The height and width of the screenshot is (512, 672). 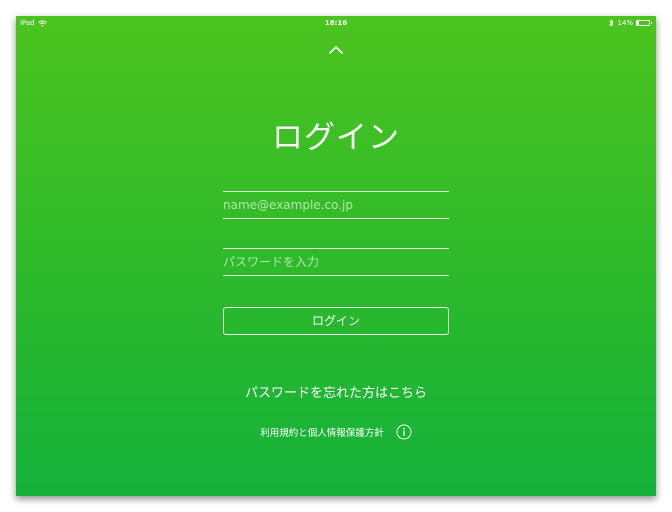 I want to click on email-field-container, so click(x=336, y=205).